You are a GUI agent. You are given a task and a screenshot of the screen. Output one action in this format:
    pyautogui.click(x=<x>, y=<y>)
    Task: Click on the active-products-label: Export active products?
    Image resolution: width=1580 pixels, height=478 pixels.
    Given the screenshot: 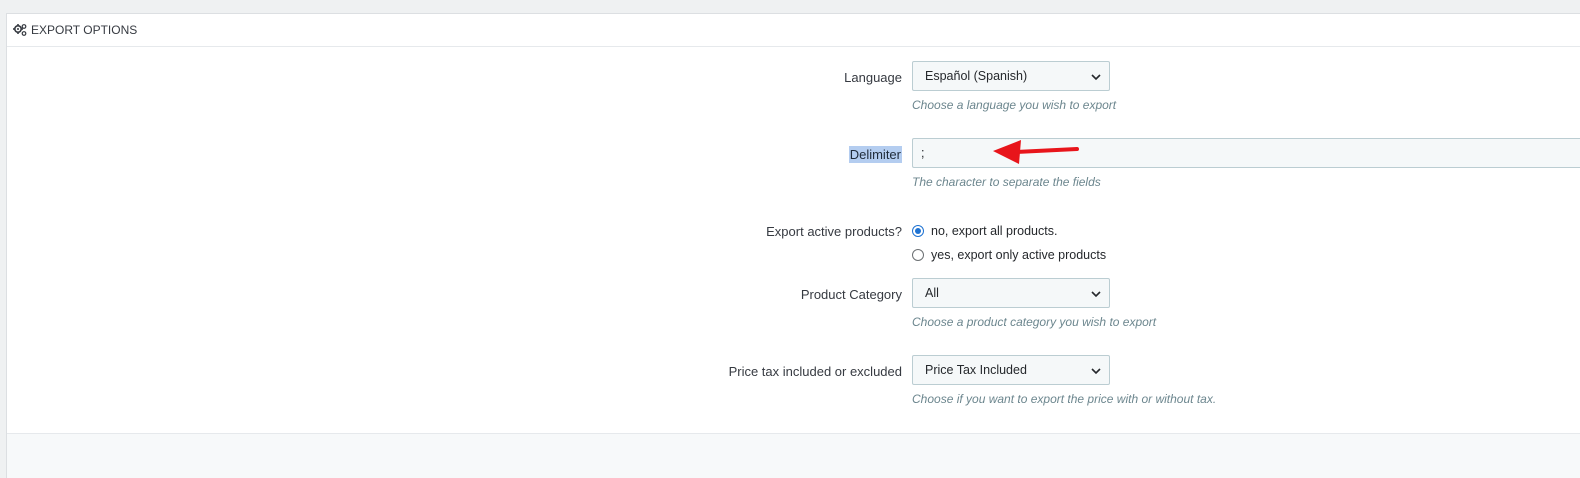 What is the action you would take?
    pyautogui.click(x=834, y=231)
    